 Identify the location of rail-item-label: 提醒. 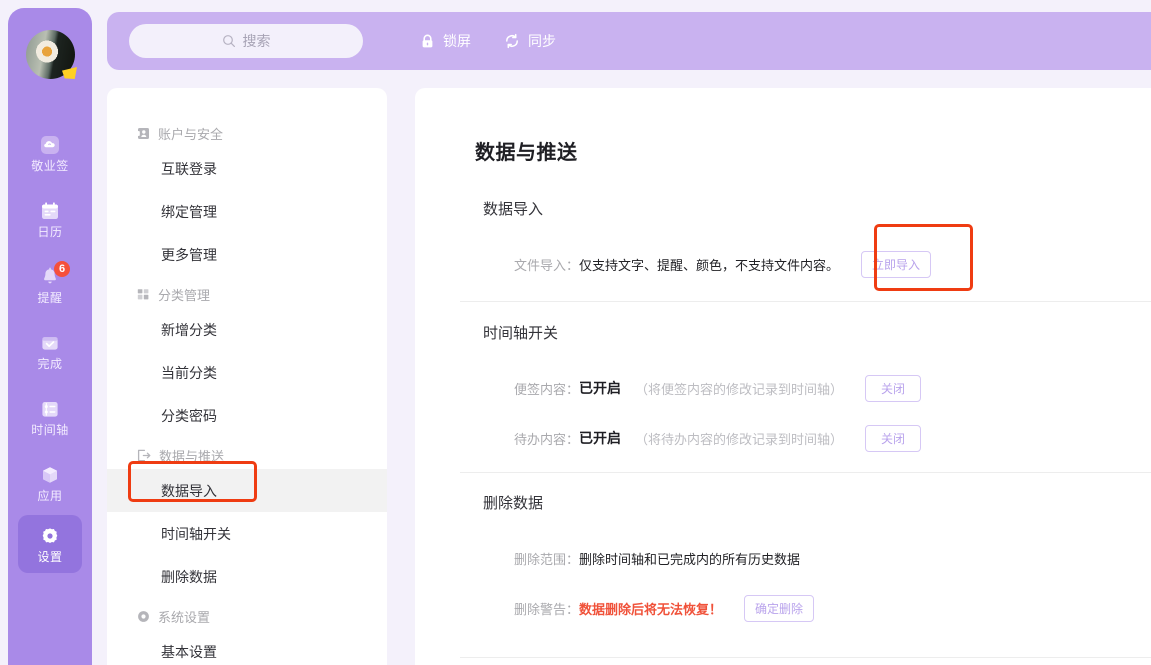
(50, 297).